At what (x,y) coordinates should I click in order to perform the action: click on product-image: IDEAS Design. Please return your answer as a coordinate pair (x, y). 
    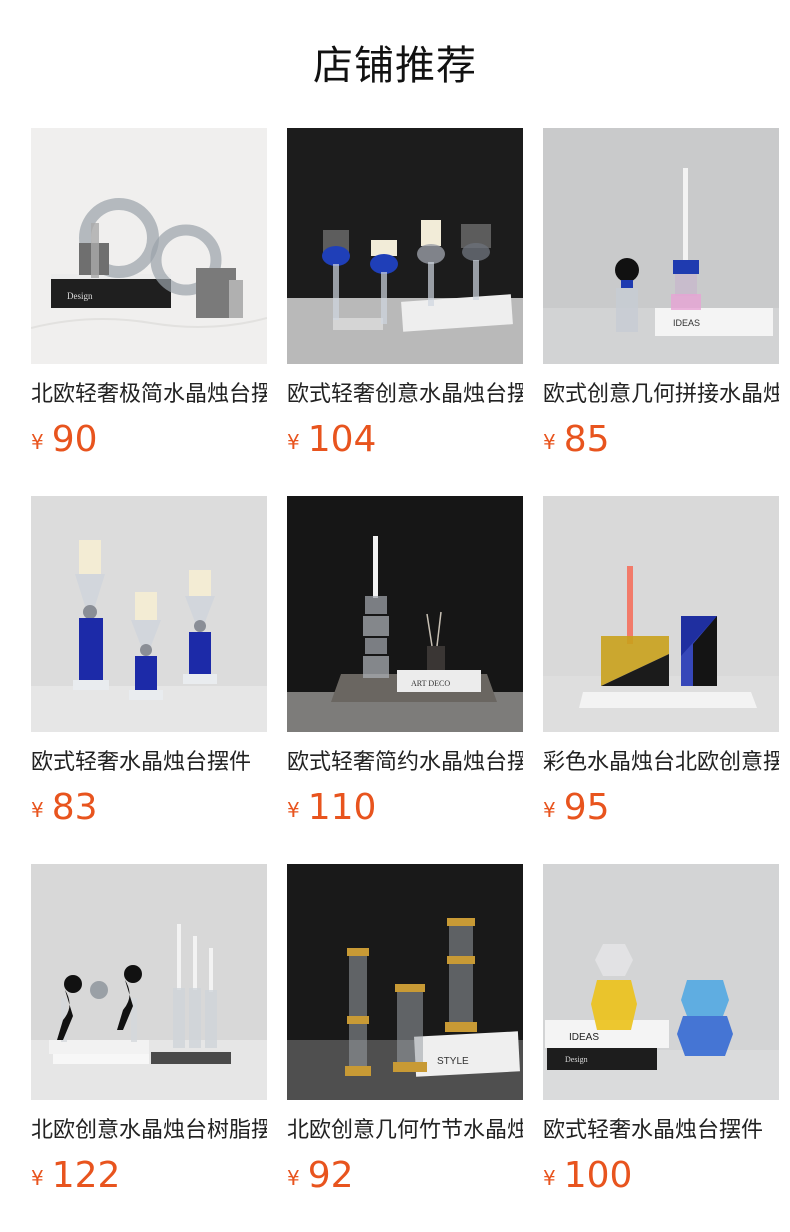
    Looking at the image, I should click on (661, 982).